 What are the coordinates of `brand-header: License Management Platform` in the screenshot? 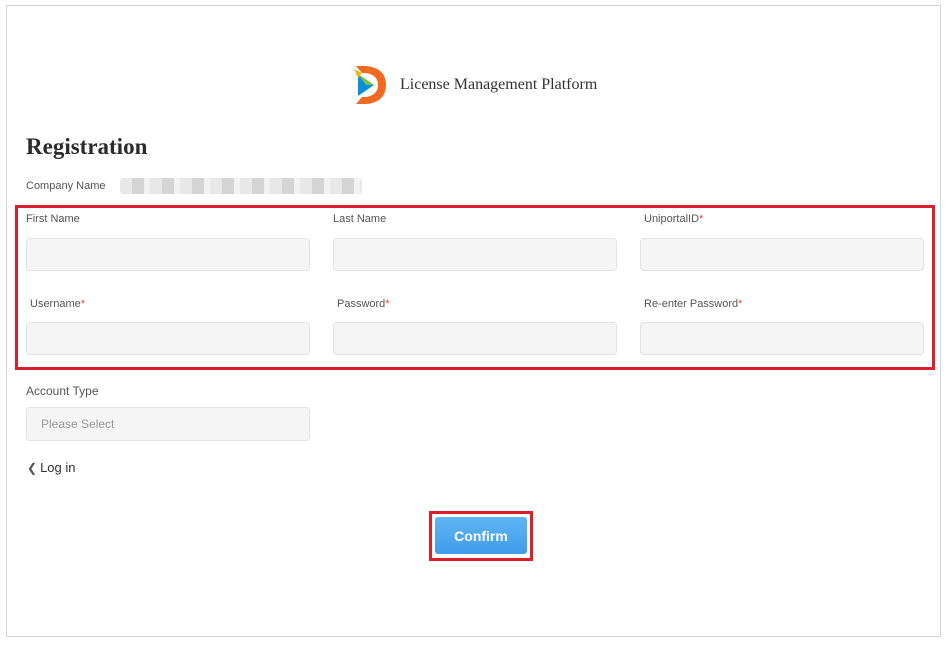 It's located at (474, 85).